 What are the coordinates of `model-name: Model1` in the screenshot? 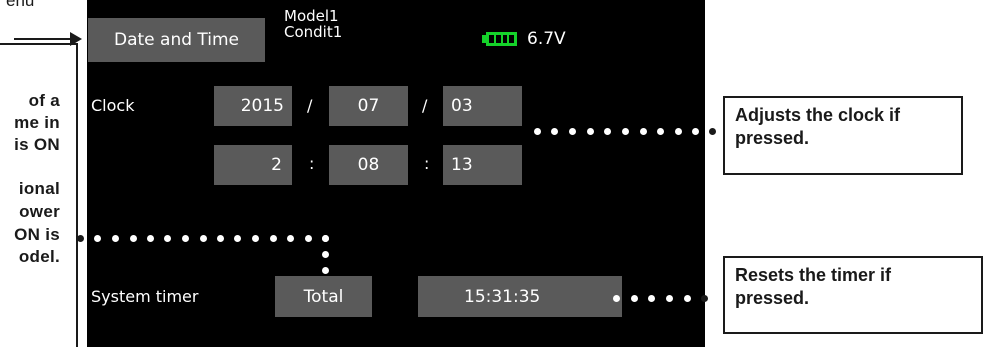 It's located at (311, 16).